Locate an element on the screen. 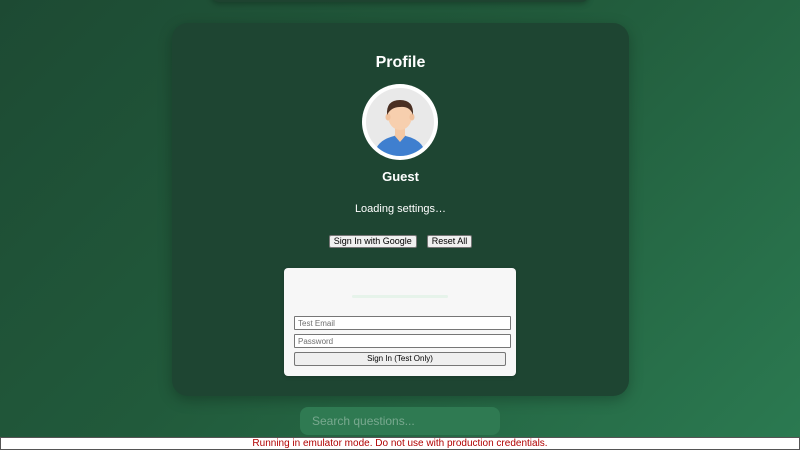  user-avatar-icon is located at coordinates (400, 122).